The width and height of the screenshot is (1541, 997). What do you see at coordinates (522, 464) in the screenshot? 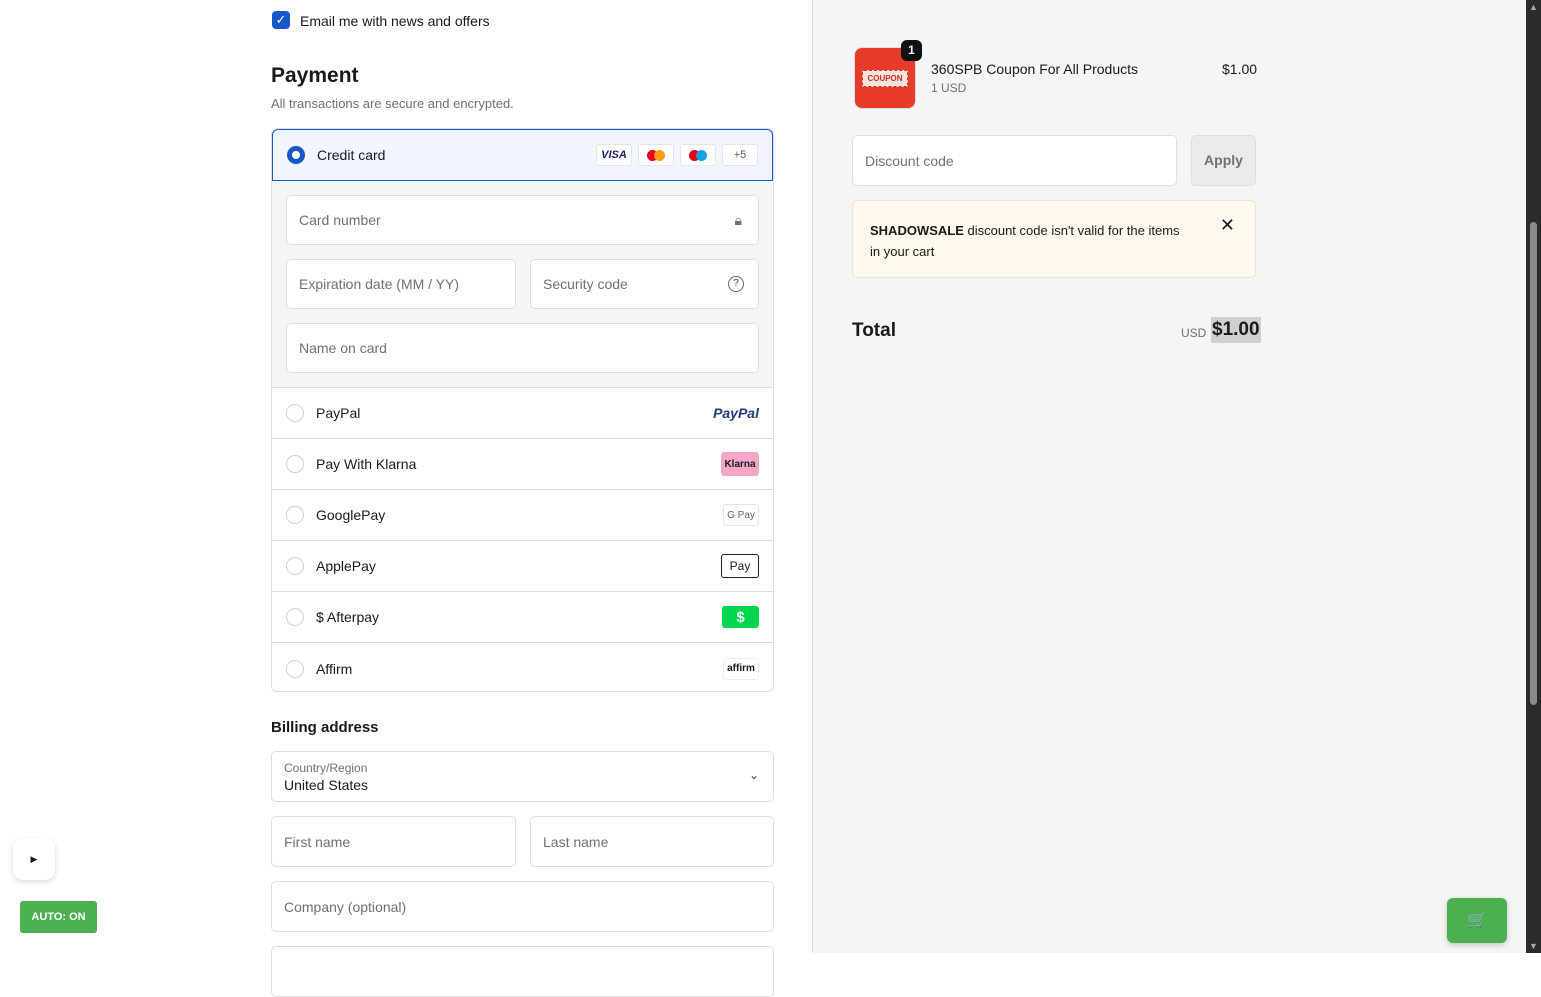
I see `payment-klarna: Pay With Klarna Klarna` at bounding box center [522, 464].